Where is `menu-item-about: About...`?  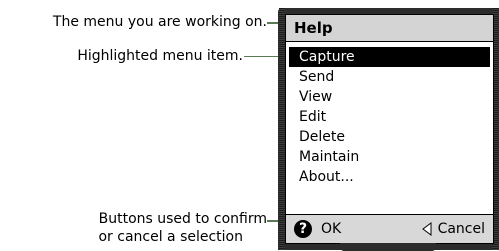 menu-item-about: About... is located at coordinates (389, 177).